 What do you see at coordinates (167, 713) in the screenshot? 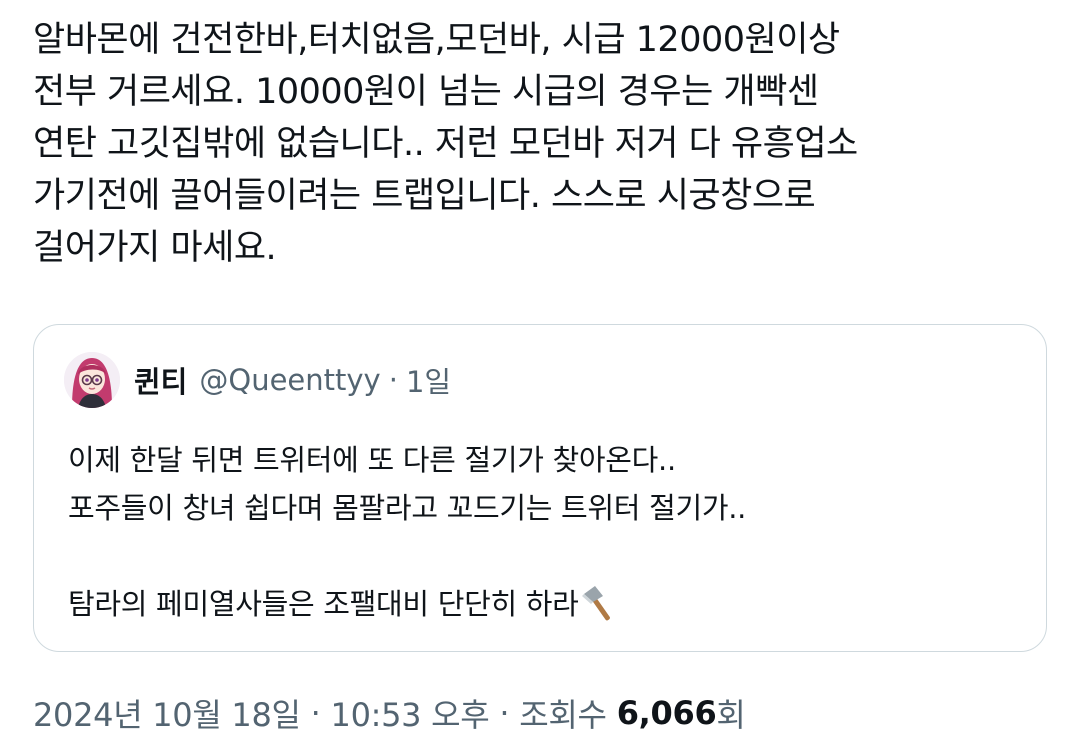
I see `tweet-date: 2024년 10월 18일` at bounding box center [167, 713].